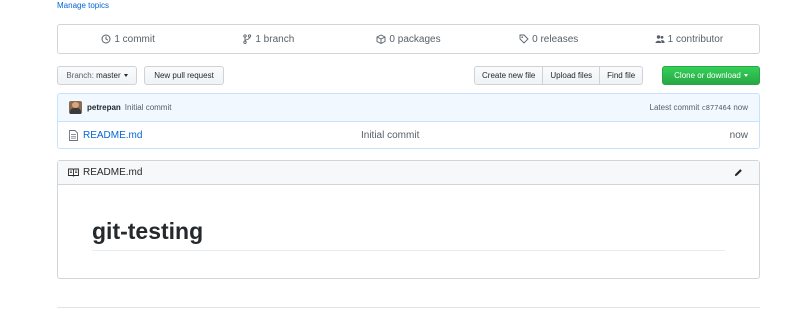 The image size is (800, 312). I want to click on releases-count-link: 0 releases, so click(549, 39).